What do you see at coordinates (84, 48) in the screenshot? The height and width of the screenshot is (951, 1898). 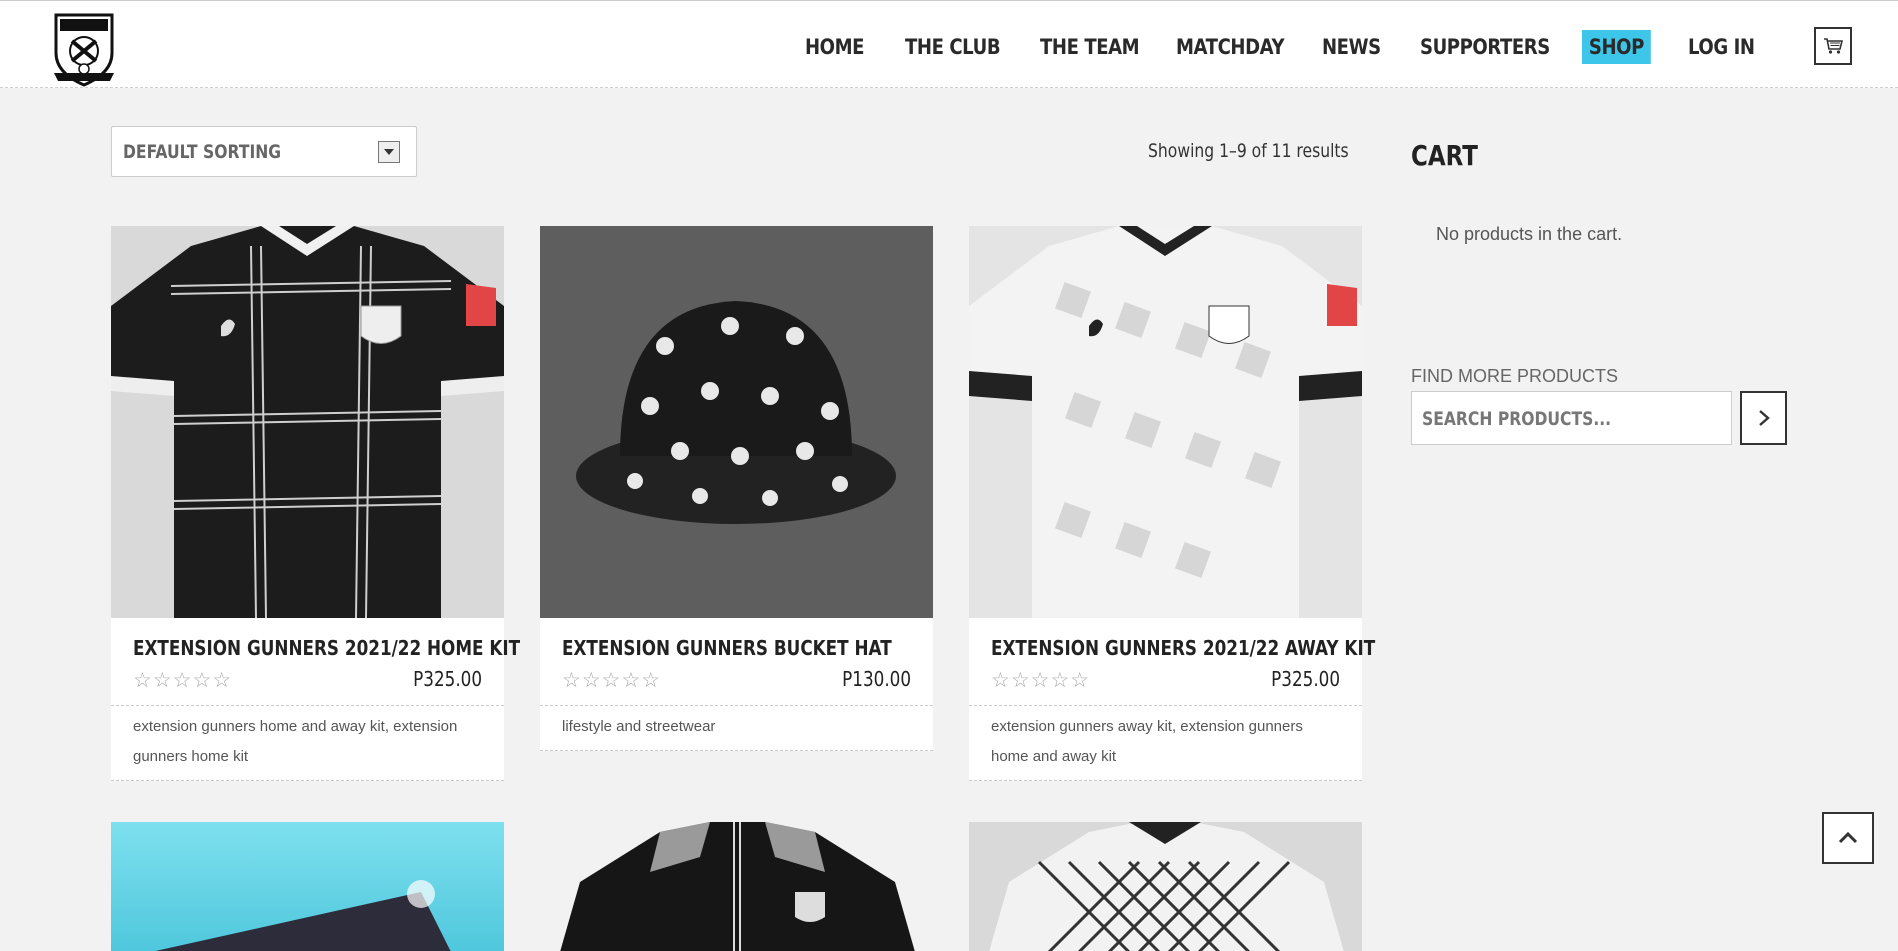 I see `club-logo` at bounding box center [84, 48].